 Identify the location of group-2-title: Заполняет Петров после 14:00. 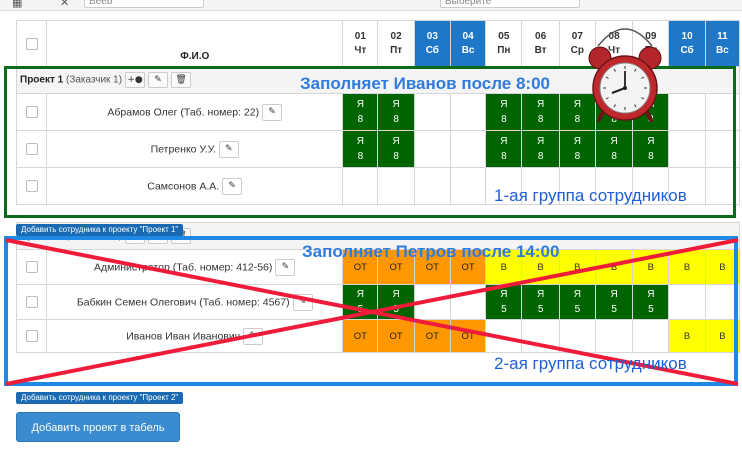
(431, 251).